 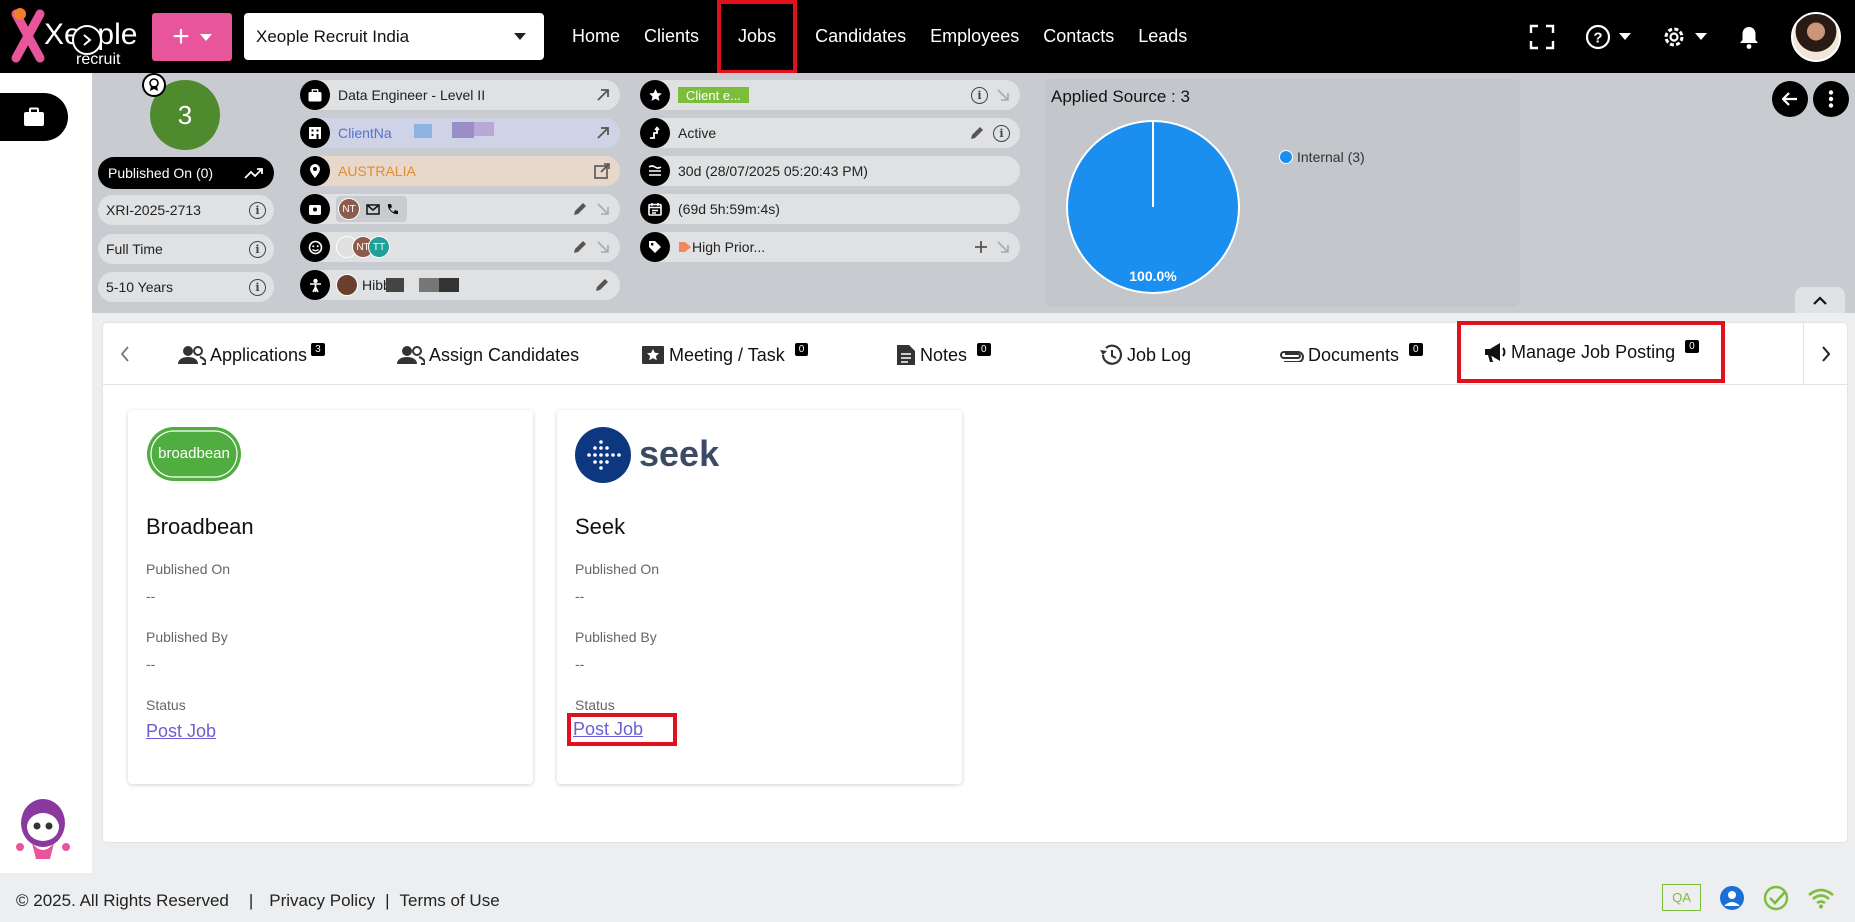 What do you see at coordinates (1292, 356) in the screenshot?
I see `paperclip-icon` at bounding box center [1292, 356].